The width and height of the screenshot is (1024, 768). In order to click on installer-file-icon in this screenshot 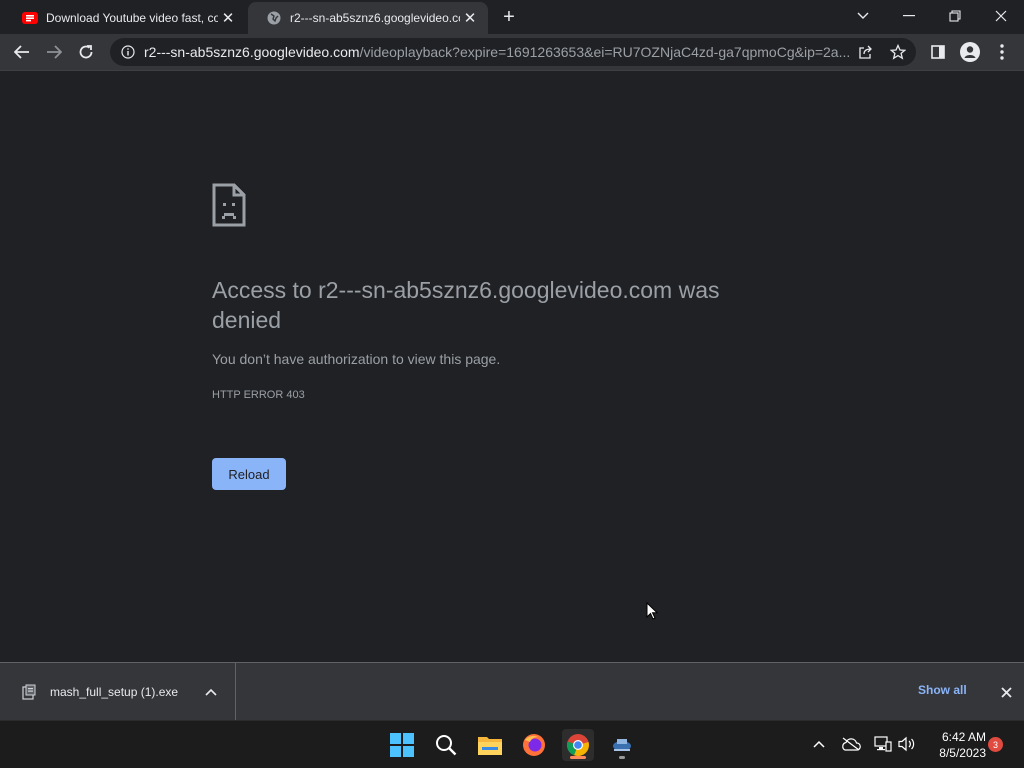, I will do `click(29, 692)`.